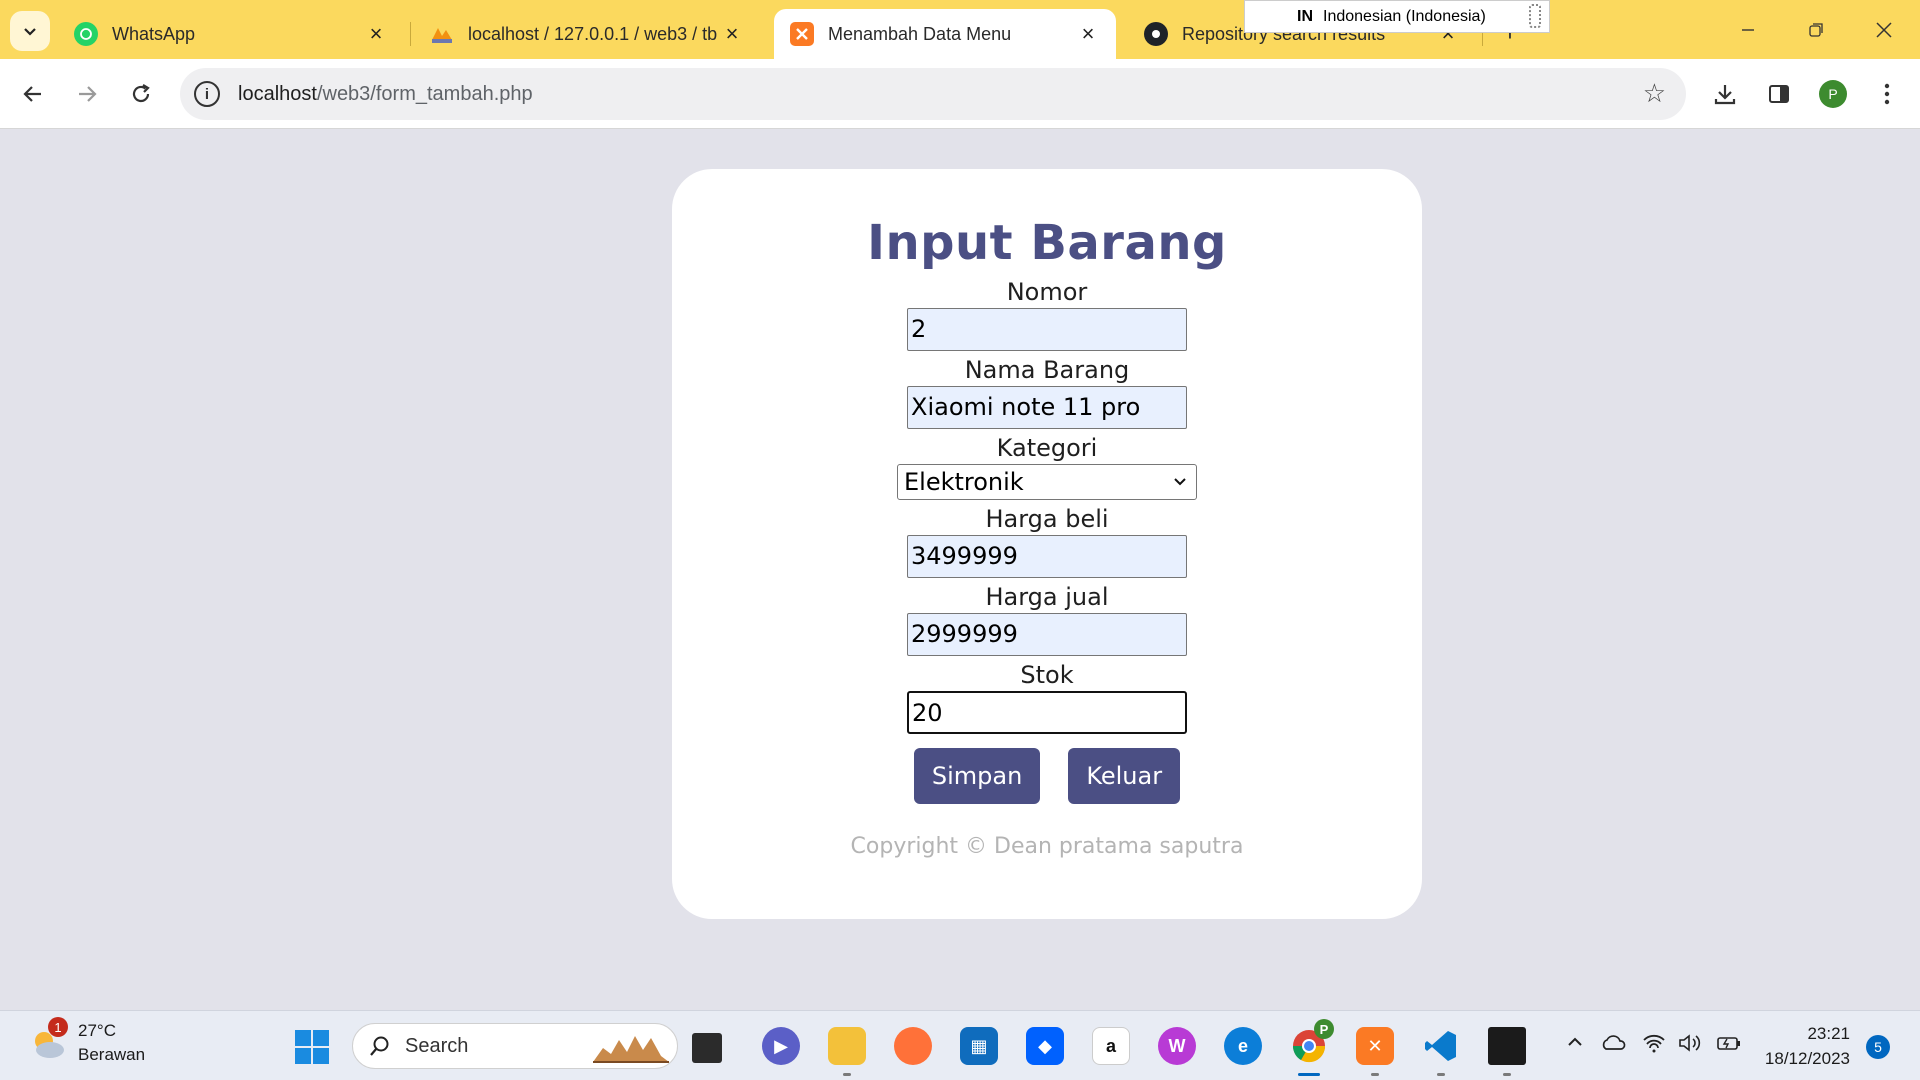 Image resolution: width=1920 pixels, height=1080 pixels. What do you see at coordinates (1613, 1045) in the screenshot?
I see `onedrive-icon` at bounding box center [1613, 1045].